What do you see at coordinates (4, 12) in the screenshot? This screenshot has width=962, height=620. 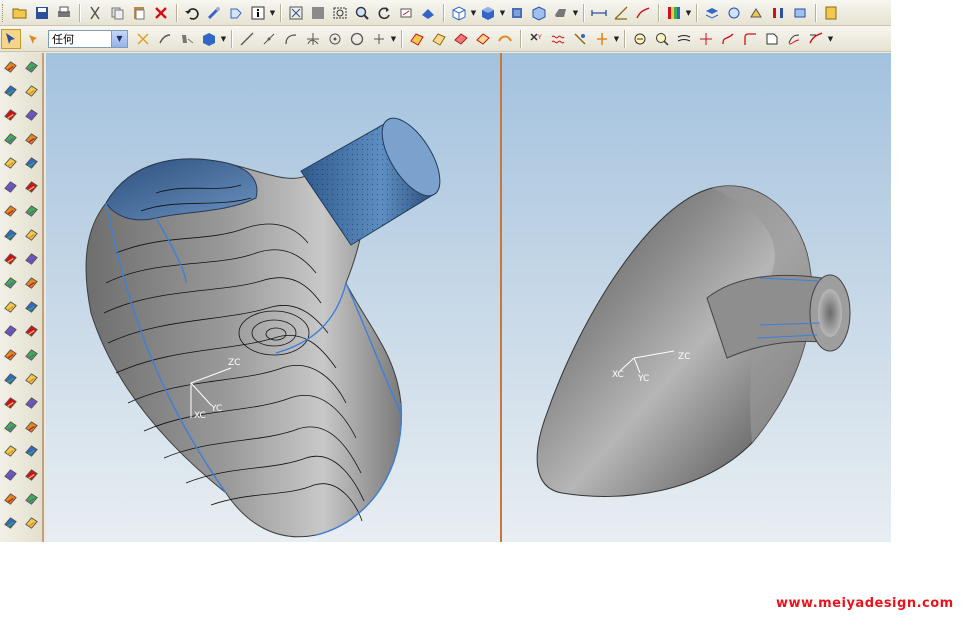 I see `toolbar-grip` at bounding box center [4, 12].